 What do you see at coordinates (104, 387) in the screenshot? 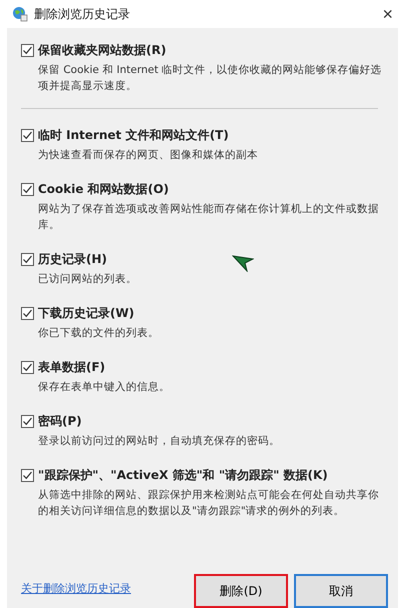
I see `option-description: 保存在表单中键入的信息。` at bounding box center [104, 387].